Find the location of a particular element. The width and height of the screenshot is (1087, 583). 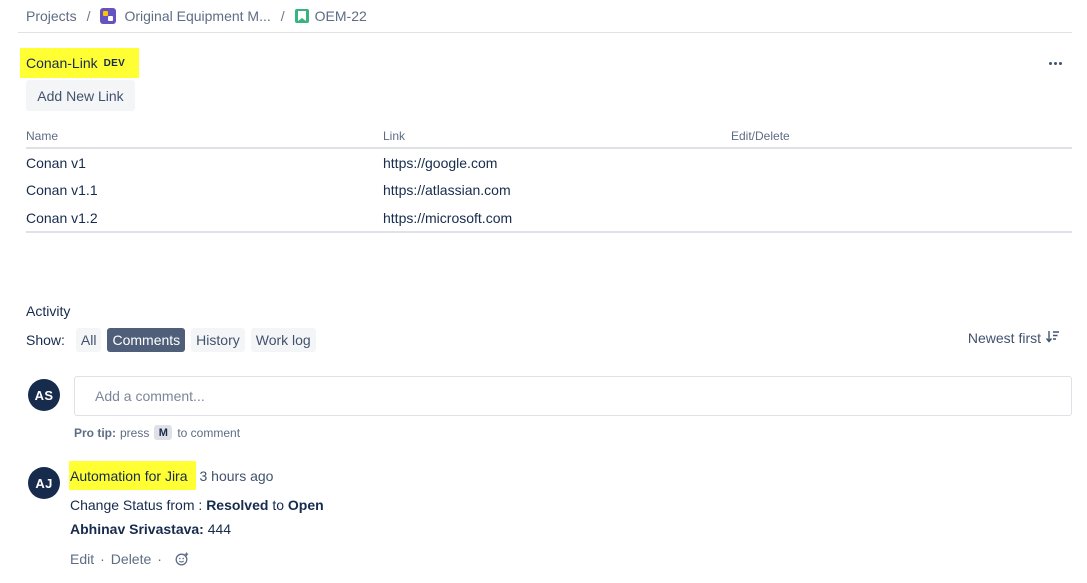

add-new-link-button: Add New Link is located at coordinates (80, 95).